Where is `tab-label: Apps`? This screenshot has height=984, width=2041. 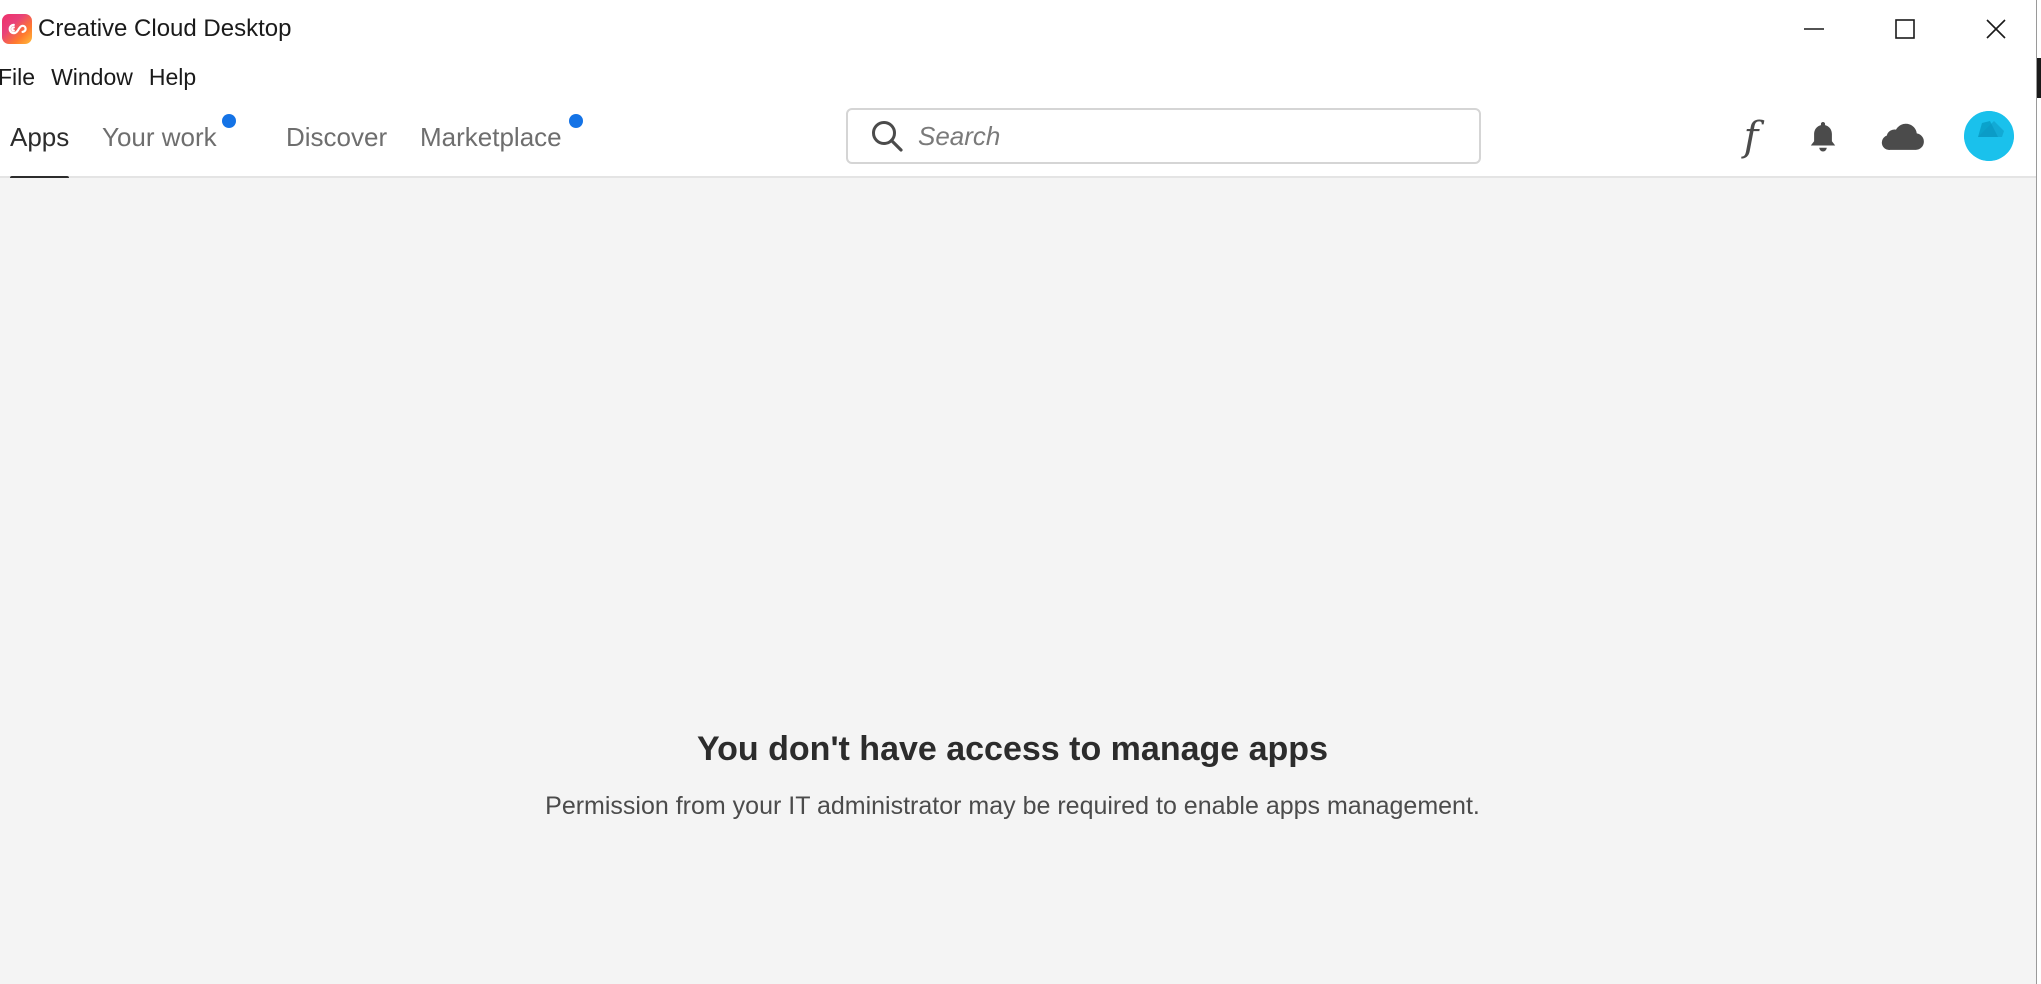
tab-label: Apps is located at coordinates (40, 136).